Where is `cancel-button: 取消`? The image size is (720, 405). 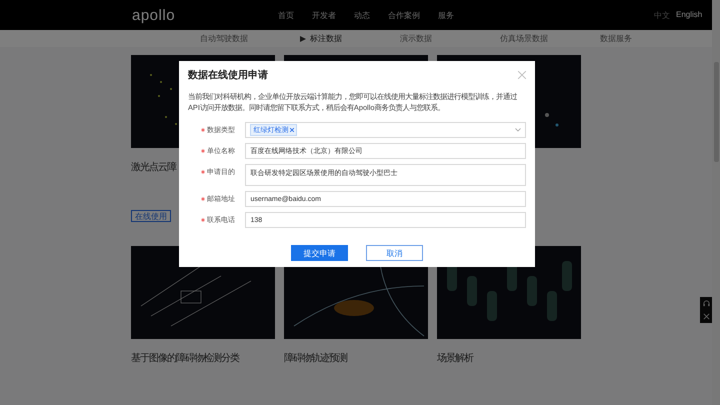 cancel-button: 取消 is located at coordinates (394, 253).